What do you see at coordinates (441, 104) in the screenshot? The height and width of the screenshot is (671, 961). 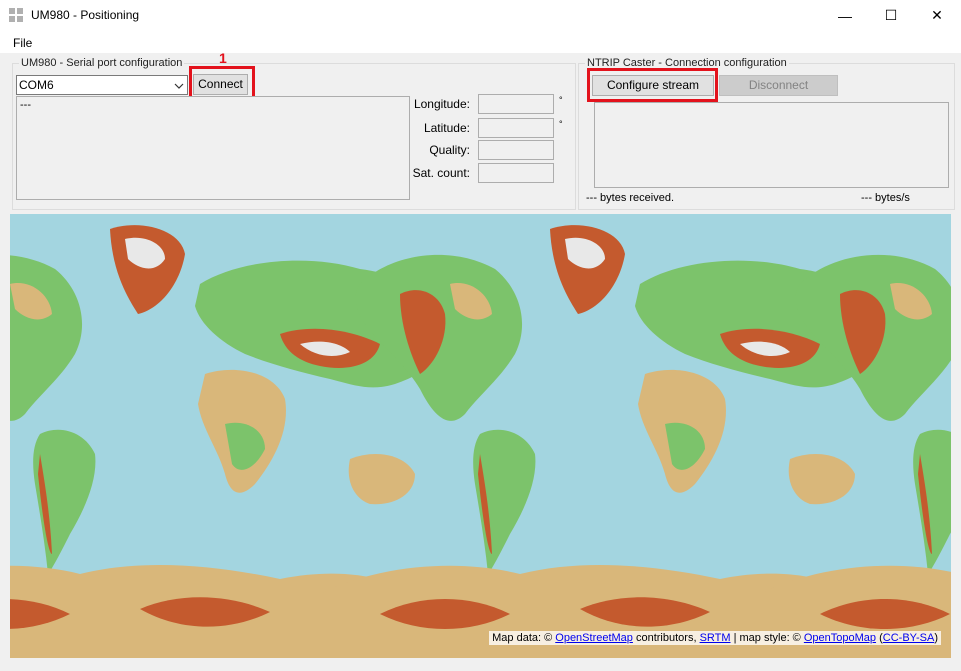 I see `longitude-label: Longitude:` at bounding box center [441, 104].